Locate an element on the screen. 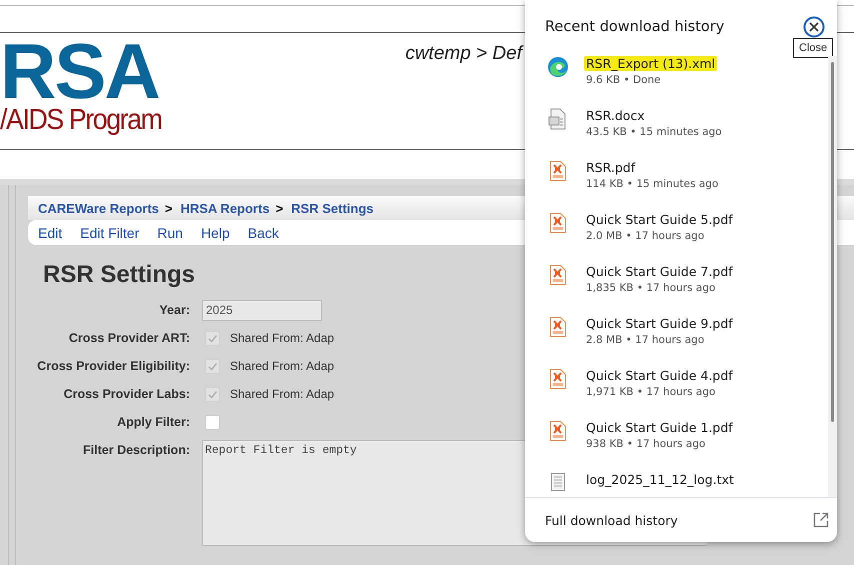 The image size is (854, 565). page-title: RSR Settings is located at coordinates (119, 275).